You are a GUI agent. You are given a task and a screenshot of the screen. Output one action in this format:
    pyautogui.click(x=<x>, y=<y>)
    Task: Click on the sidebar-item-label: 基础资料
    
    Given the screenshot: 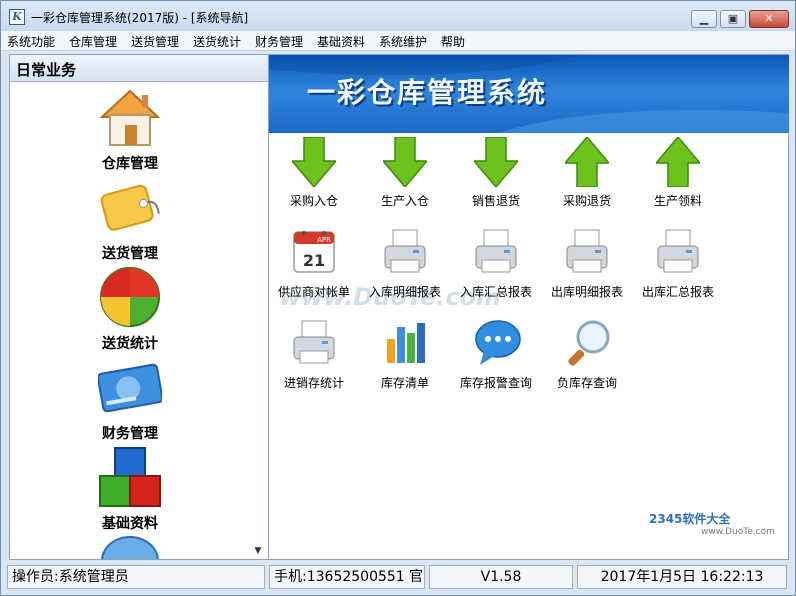 What is the action you would take?
    pyautogui.click(x=130, y=524)
    